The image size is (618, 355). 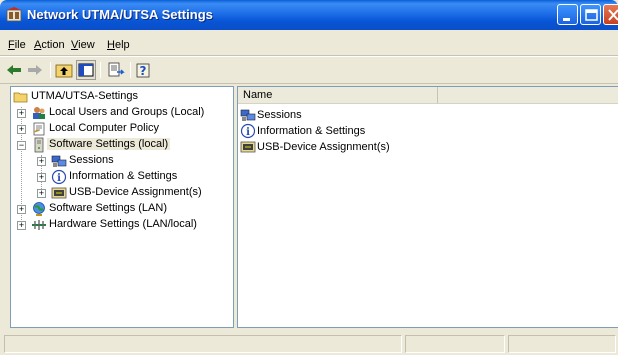 What do you see at coordinates (39, 209) in the screenshot?
I see `globe-icon` at bounding box center [39, 209].